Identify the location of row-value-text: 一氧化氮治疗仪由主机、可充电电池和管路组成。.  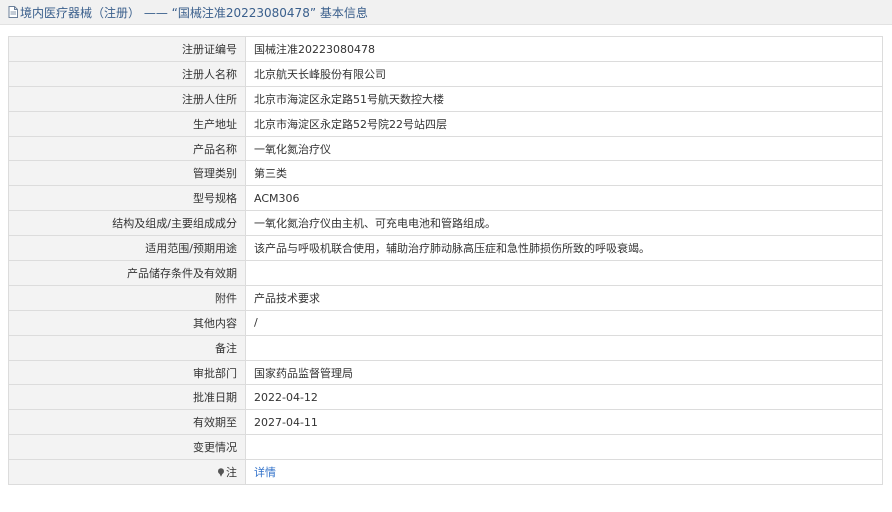
(375, 224).